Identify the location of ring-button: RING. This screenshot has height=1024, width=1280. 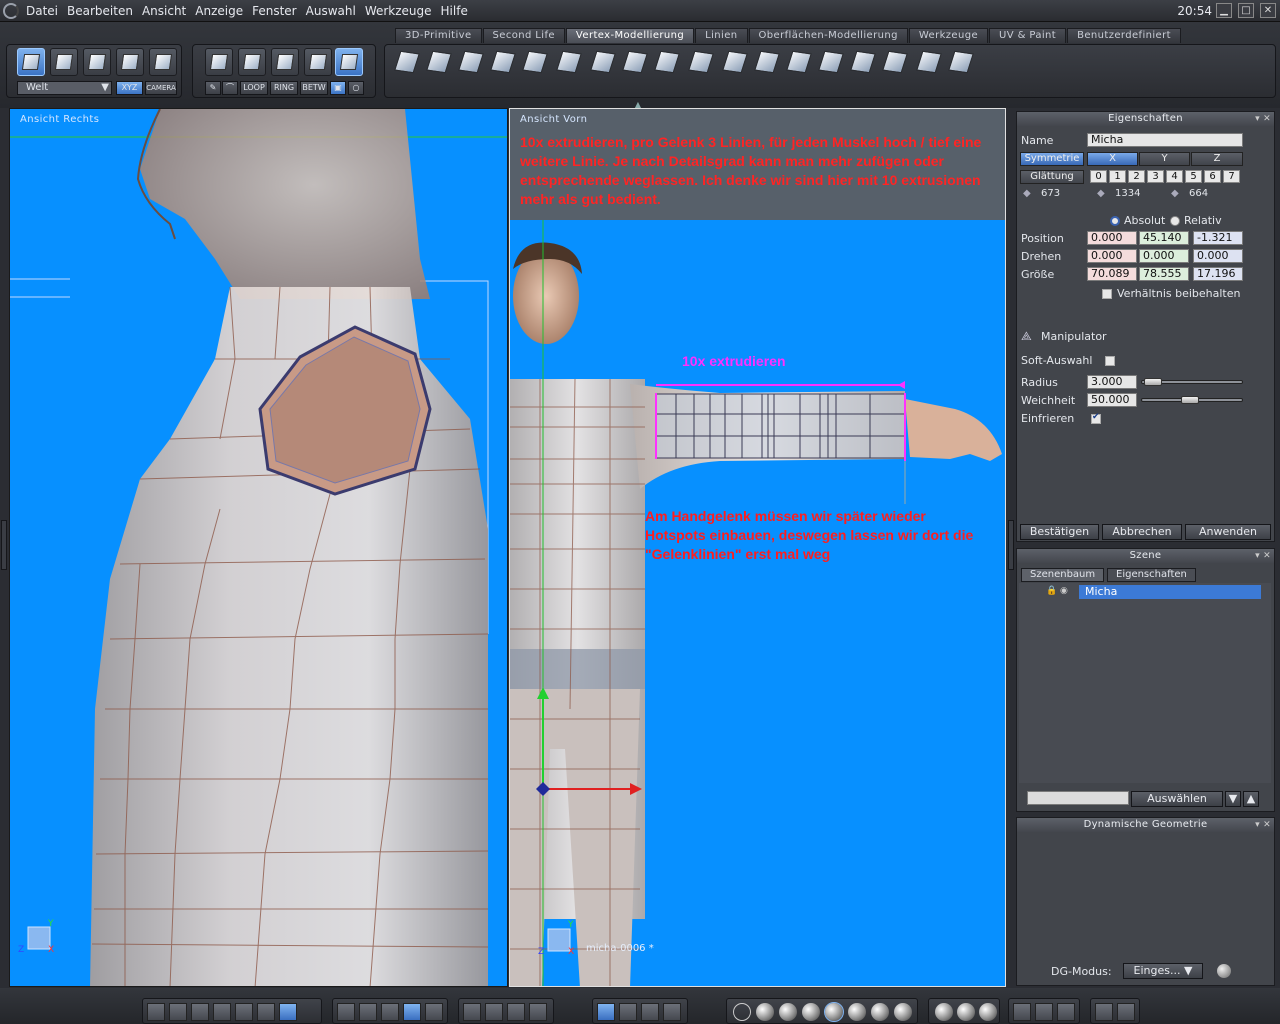
(284, 88).